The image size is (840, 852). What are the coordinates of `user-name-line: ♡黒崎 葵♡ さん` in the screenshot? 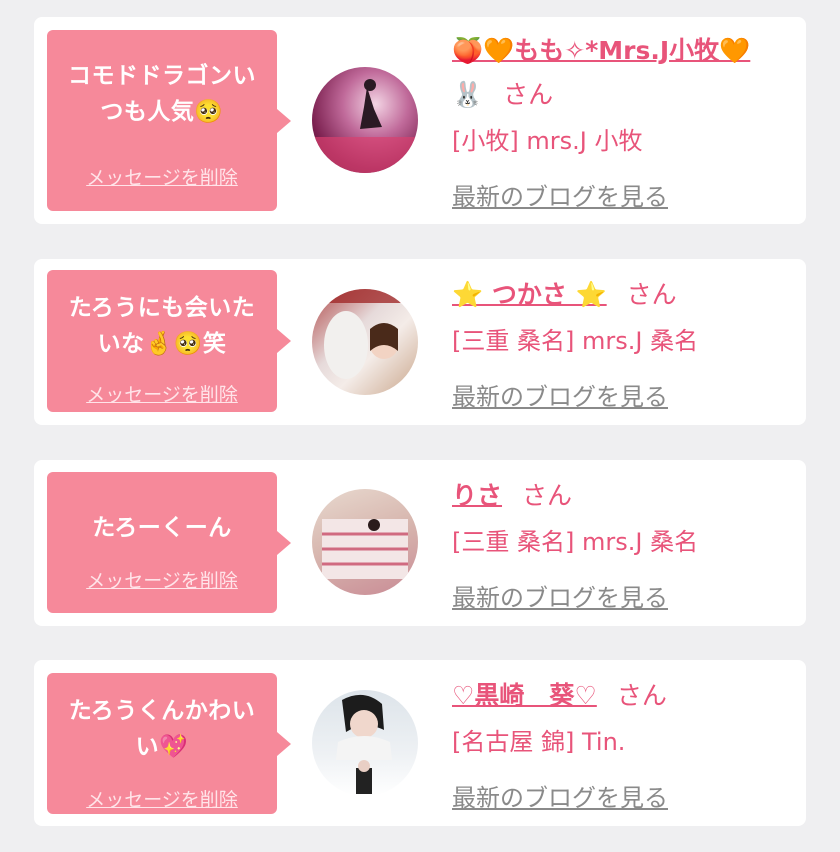 It's located at (559, 694).